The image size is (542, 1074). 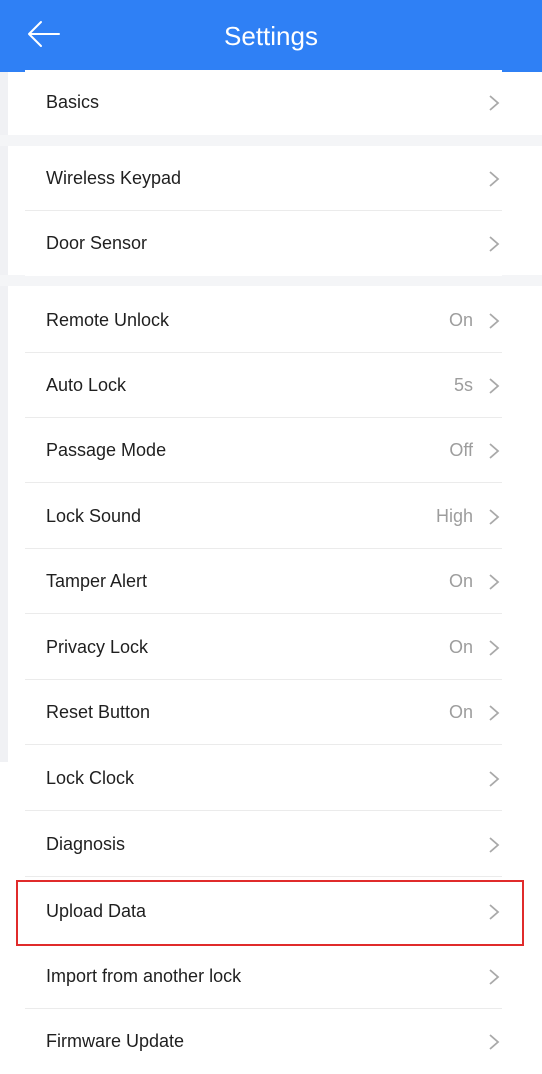 I want to click on settings-item-import-from-another-lock: Import from another lock, so click(x=263, y=976).